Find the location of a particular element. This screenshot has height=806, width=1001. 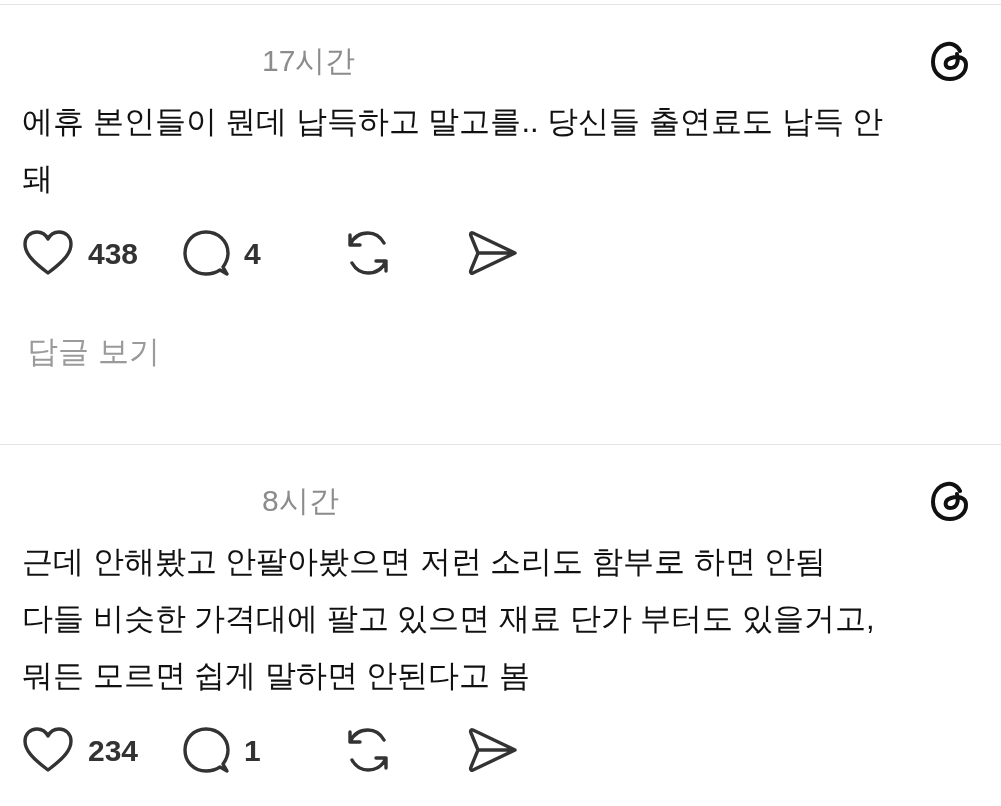

view-replies-link: 답글 보기 is located at coordinates (497, 352).